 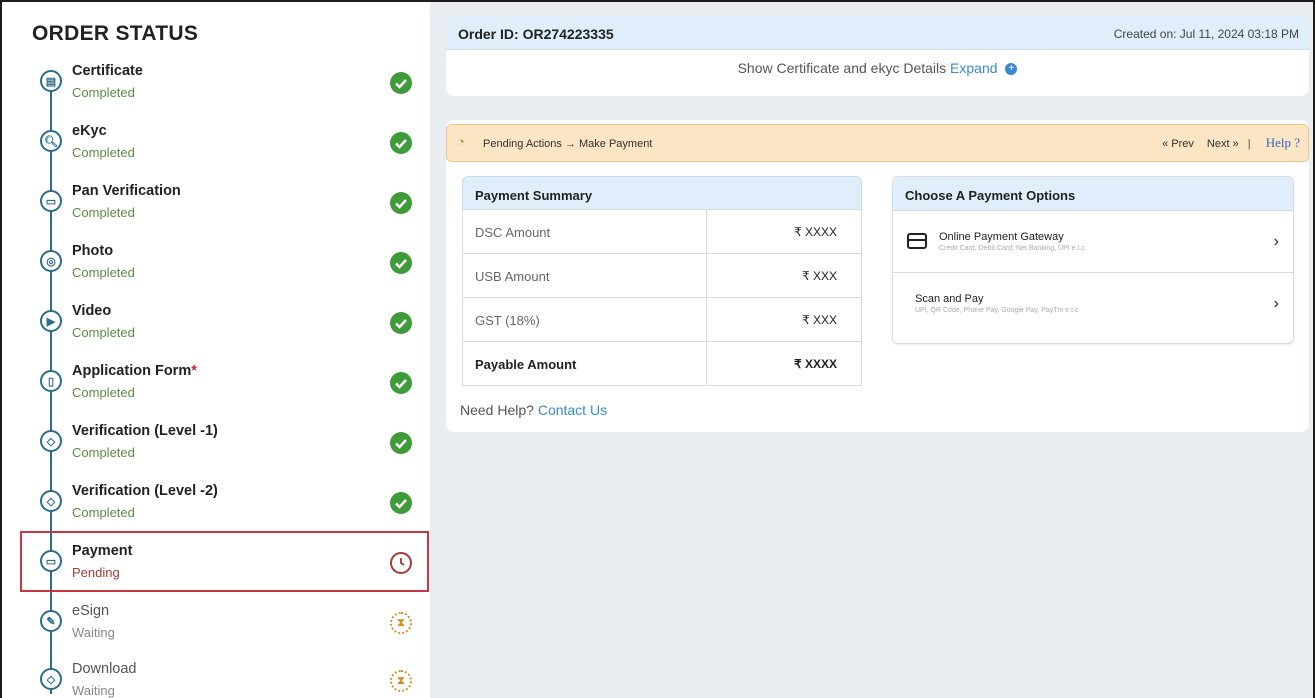 I want to click on option-title: Online Payment Gateway, so click(x=1001, y=237).